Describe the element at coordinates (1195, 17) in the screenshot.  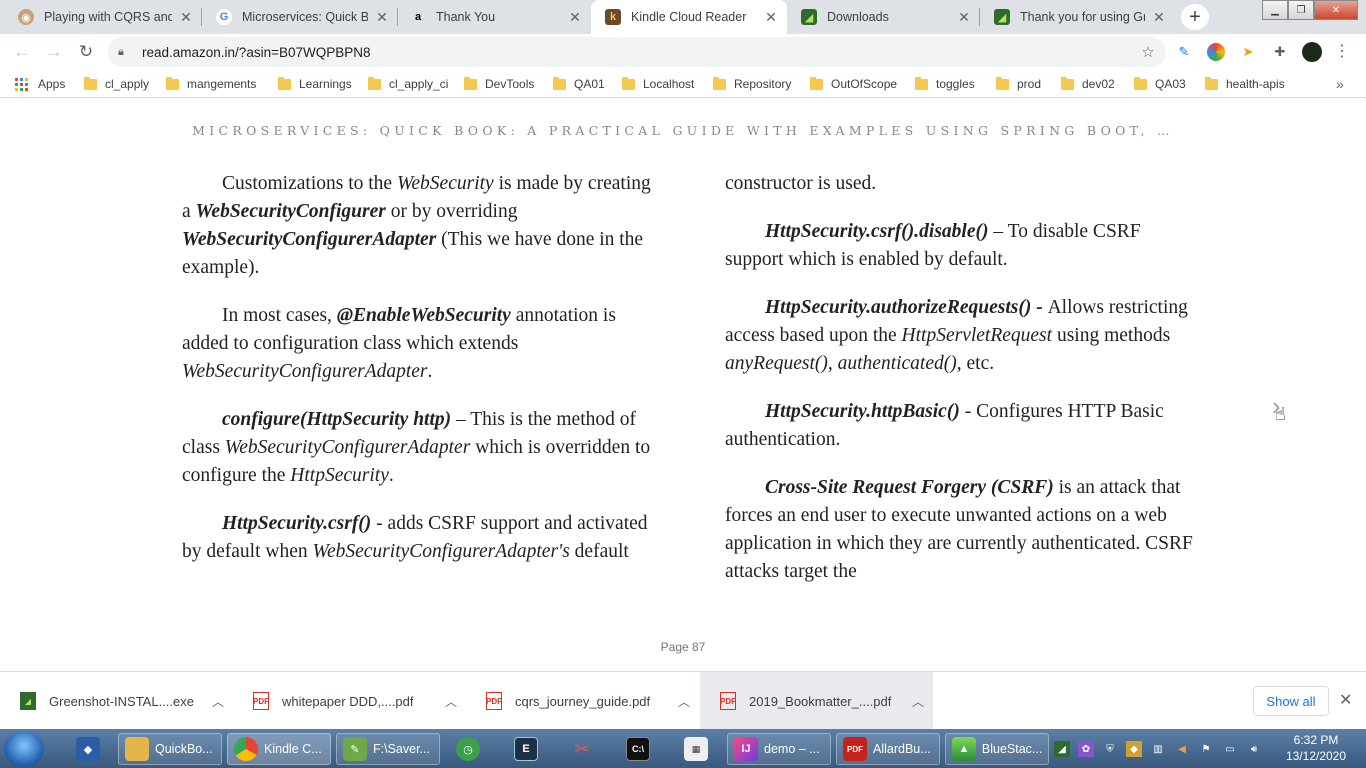
I see `new-tab-button: +` at that location.